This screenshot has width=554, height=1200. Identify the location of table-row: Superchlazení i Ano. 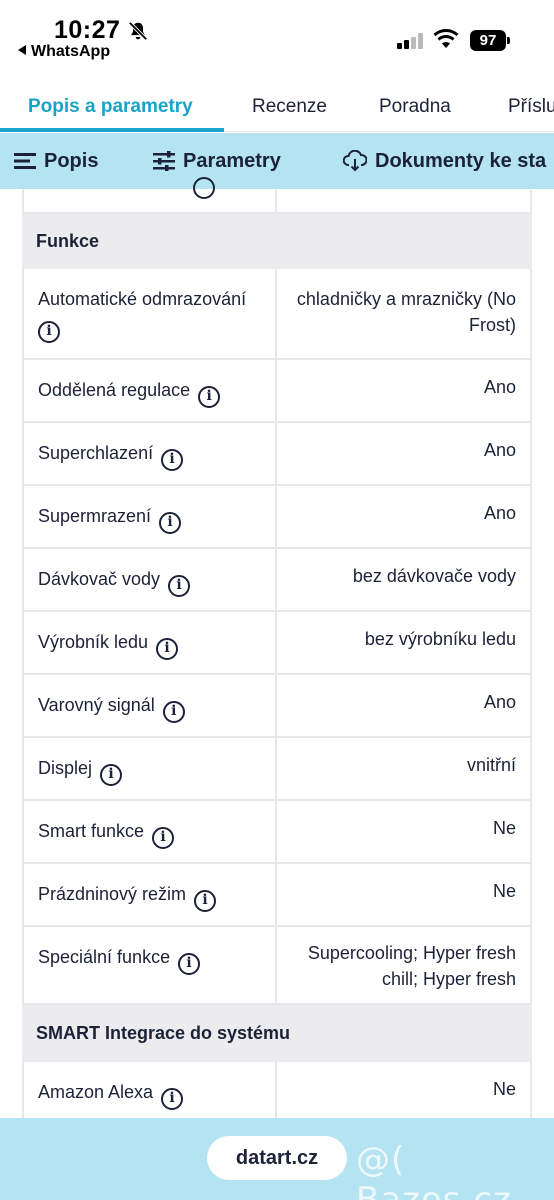
(277, 454).